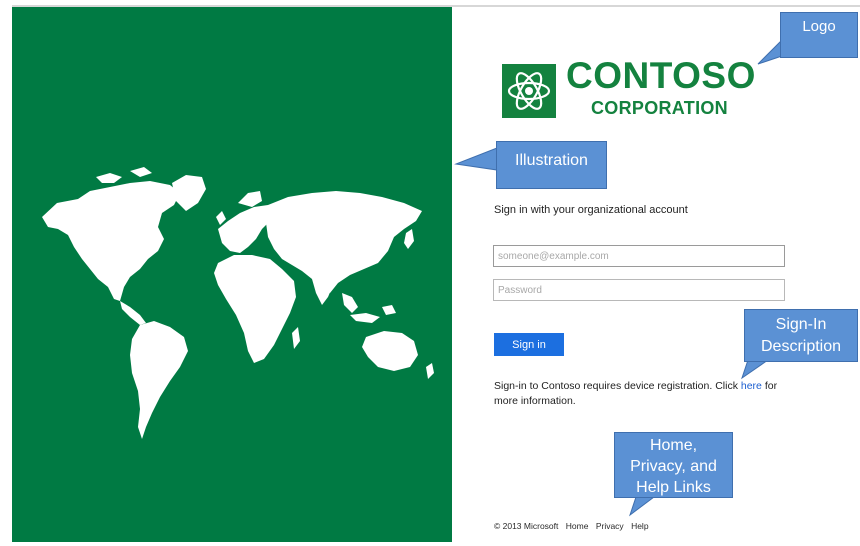 The height and width of the screenshot is (546, 860). I want to click on footer-home-link: Home, so click(577, 526).